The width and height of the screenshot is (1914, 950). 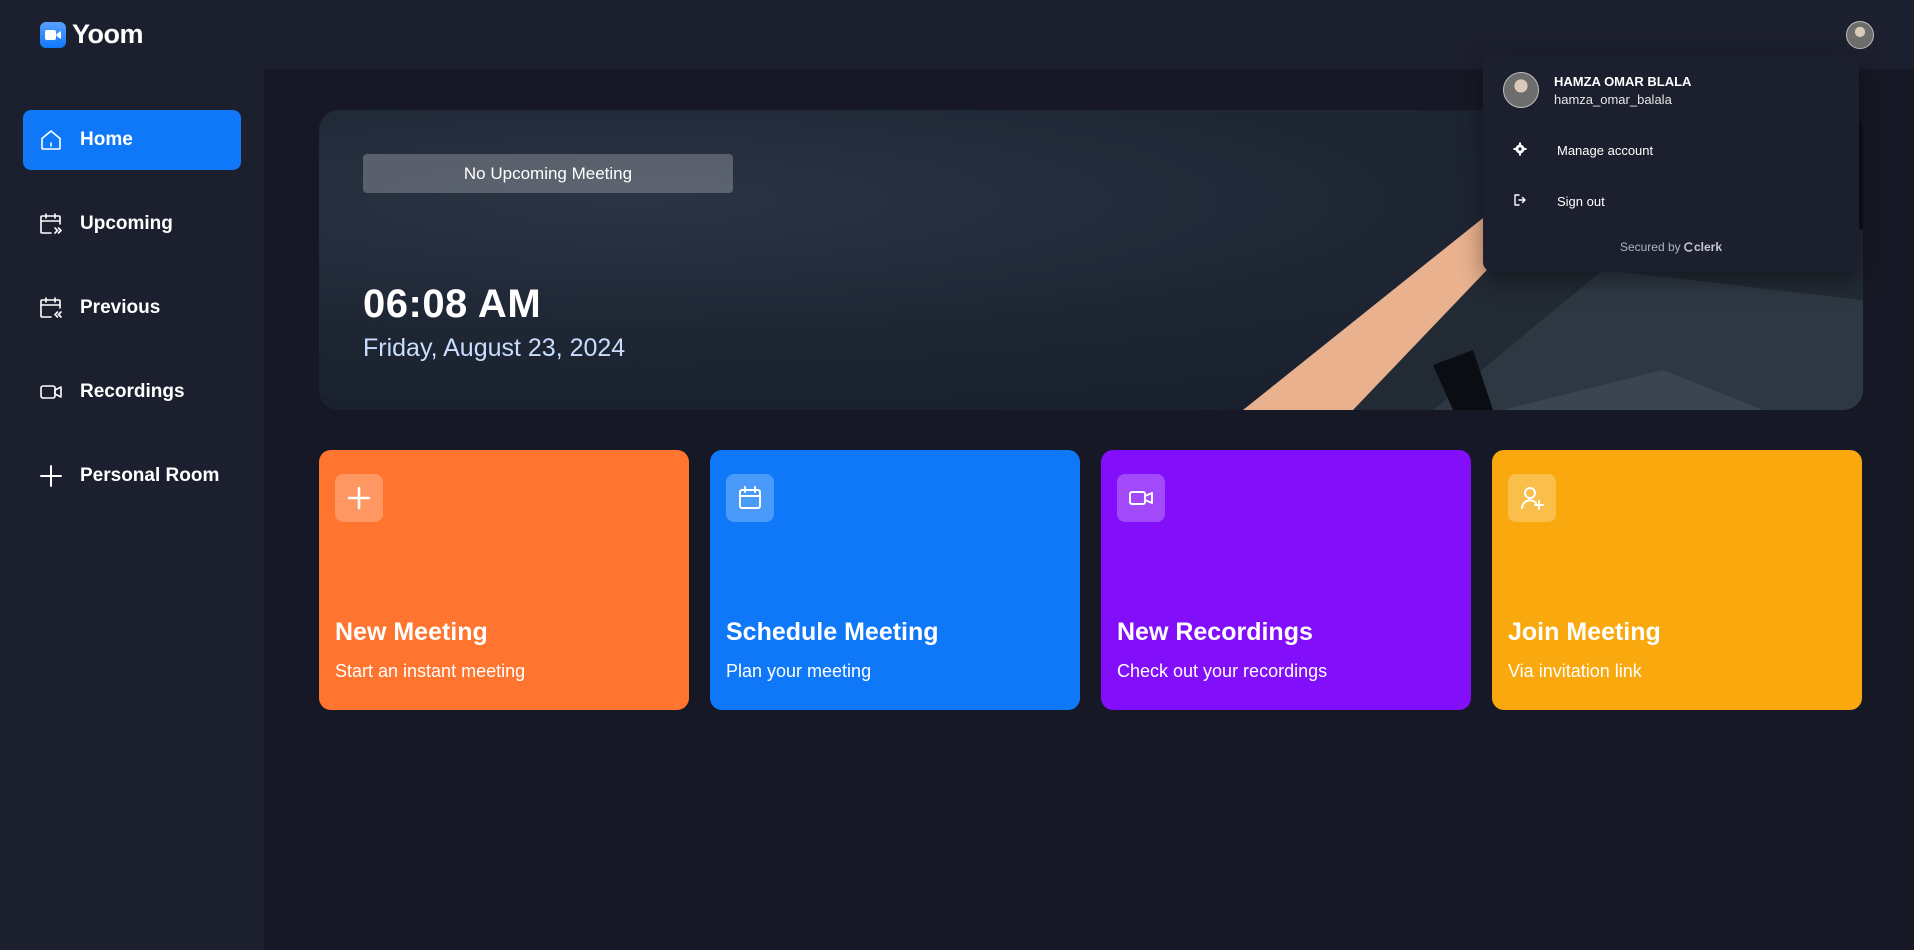 I want to click on card-subtitle: Plan your meeting, so click(x=799, y=671).